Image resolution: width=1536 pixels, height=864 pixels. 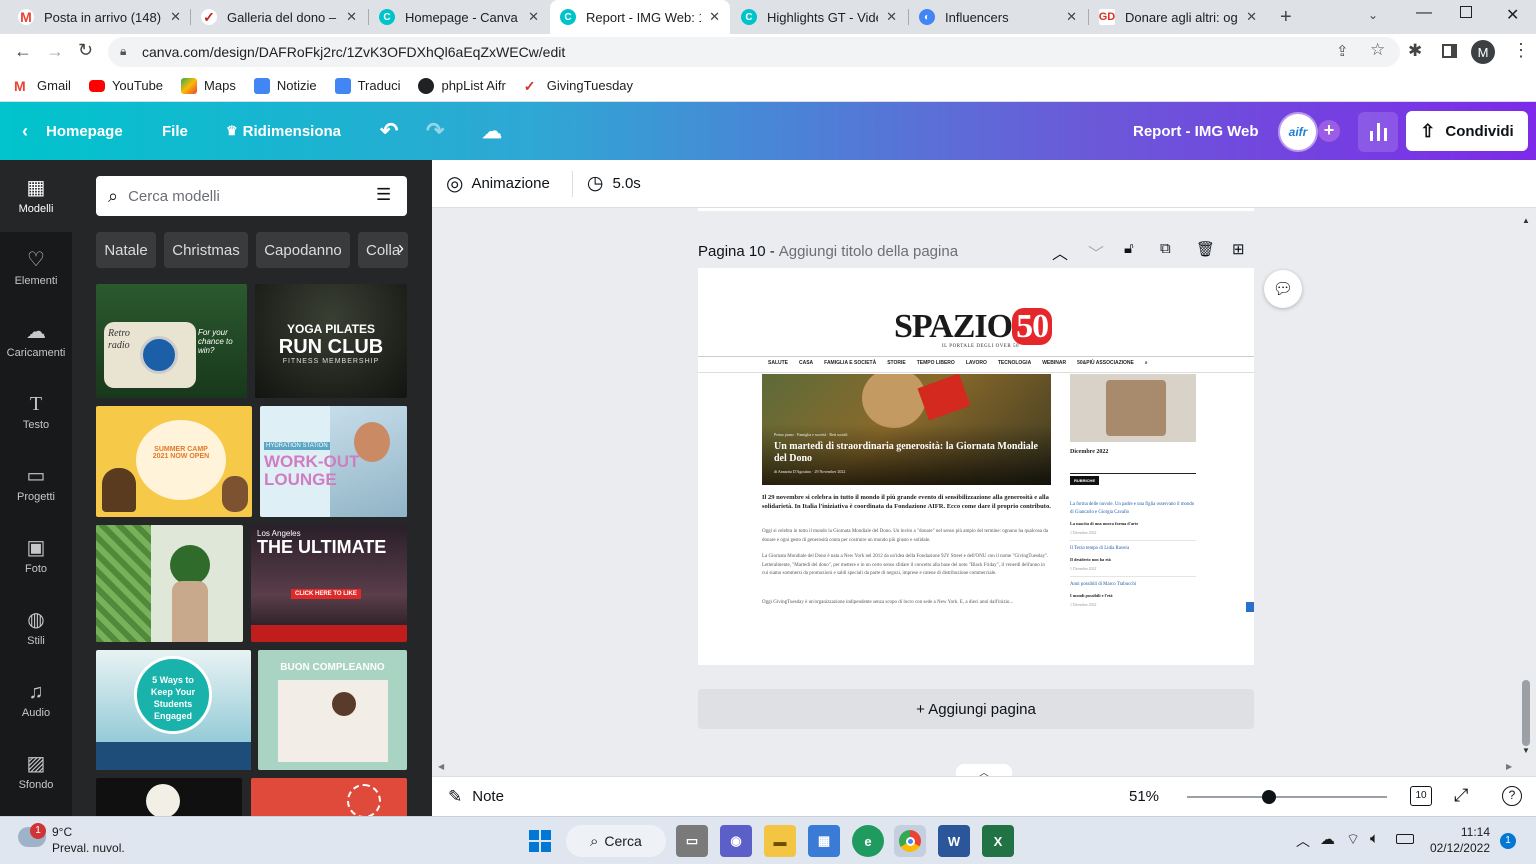 I want to click on chip-christmas: Christmas, so click(x=206, y=250).